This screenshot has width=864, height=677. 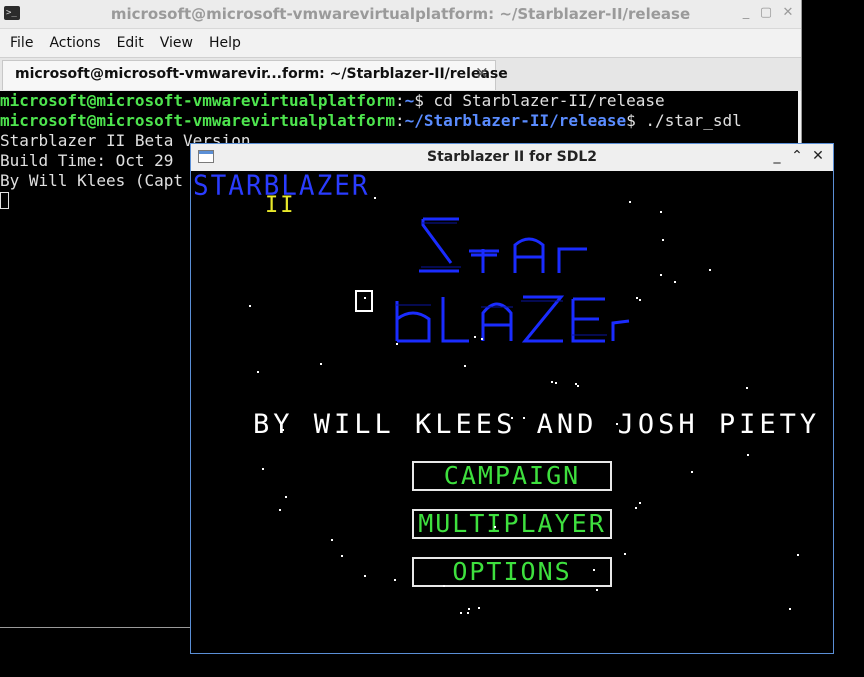 I want to click on options-button: OPTIONS, so click(x=512, y=572).